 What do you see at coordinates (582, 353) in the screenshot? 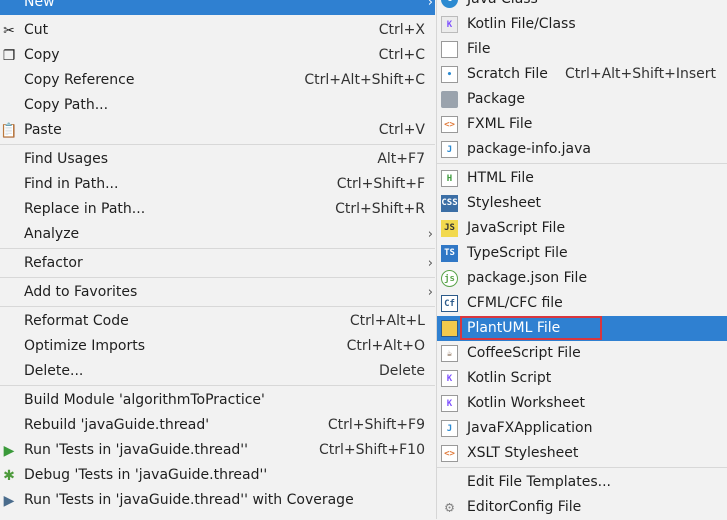
I see `submenu-item-coffeescript: ☕ CoffeeScript File` at bounding box center [582, 353].